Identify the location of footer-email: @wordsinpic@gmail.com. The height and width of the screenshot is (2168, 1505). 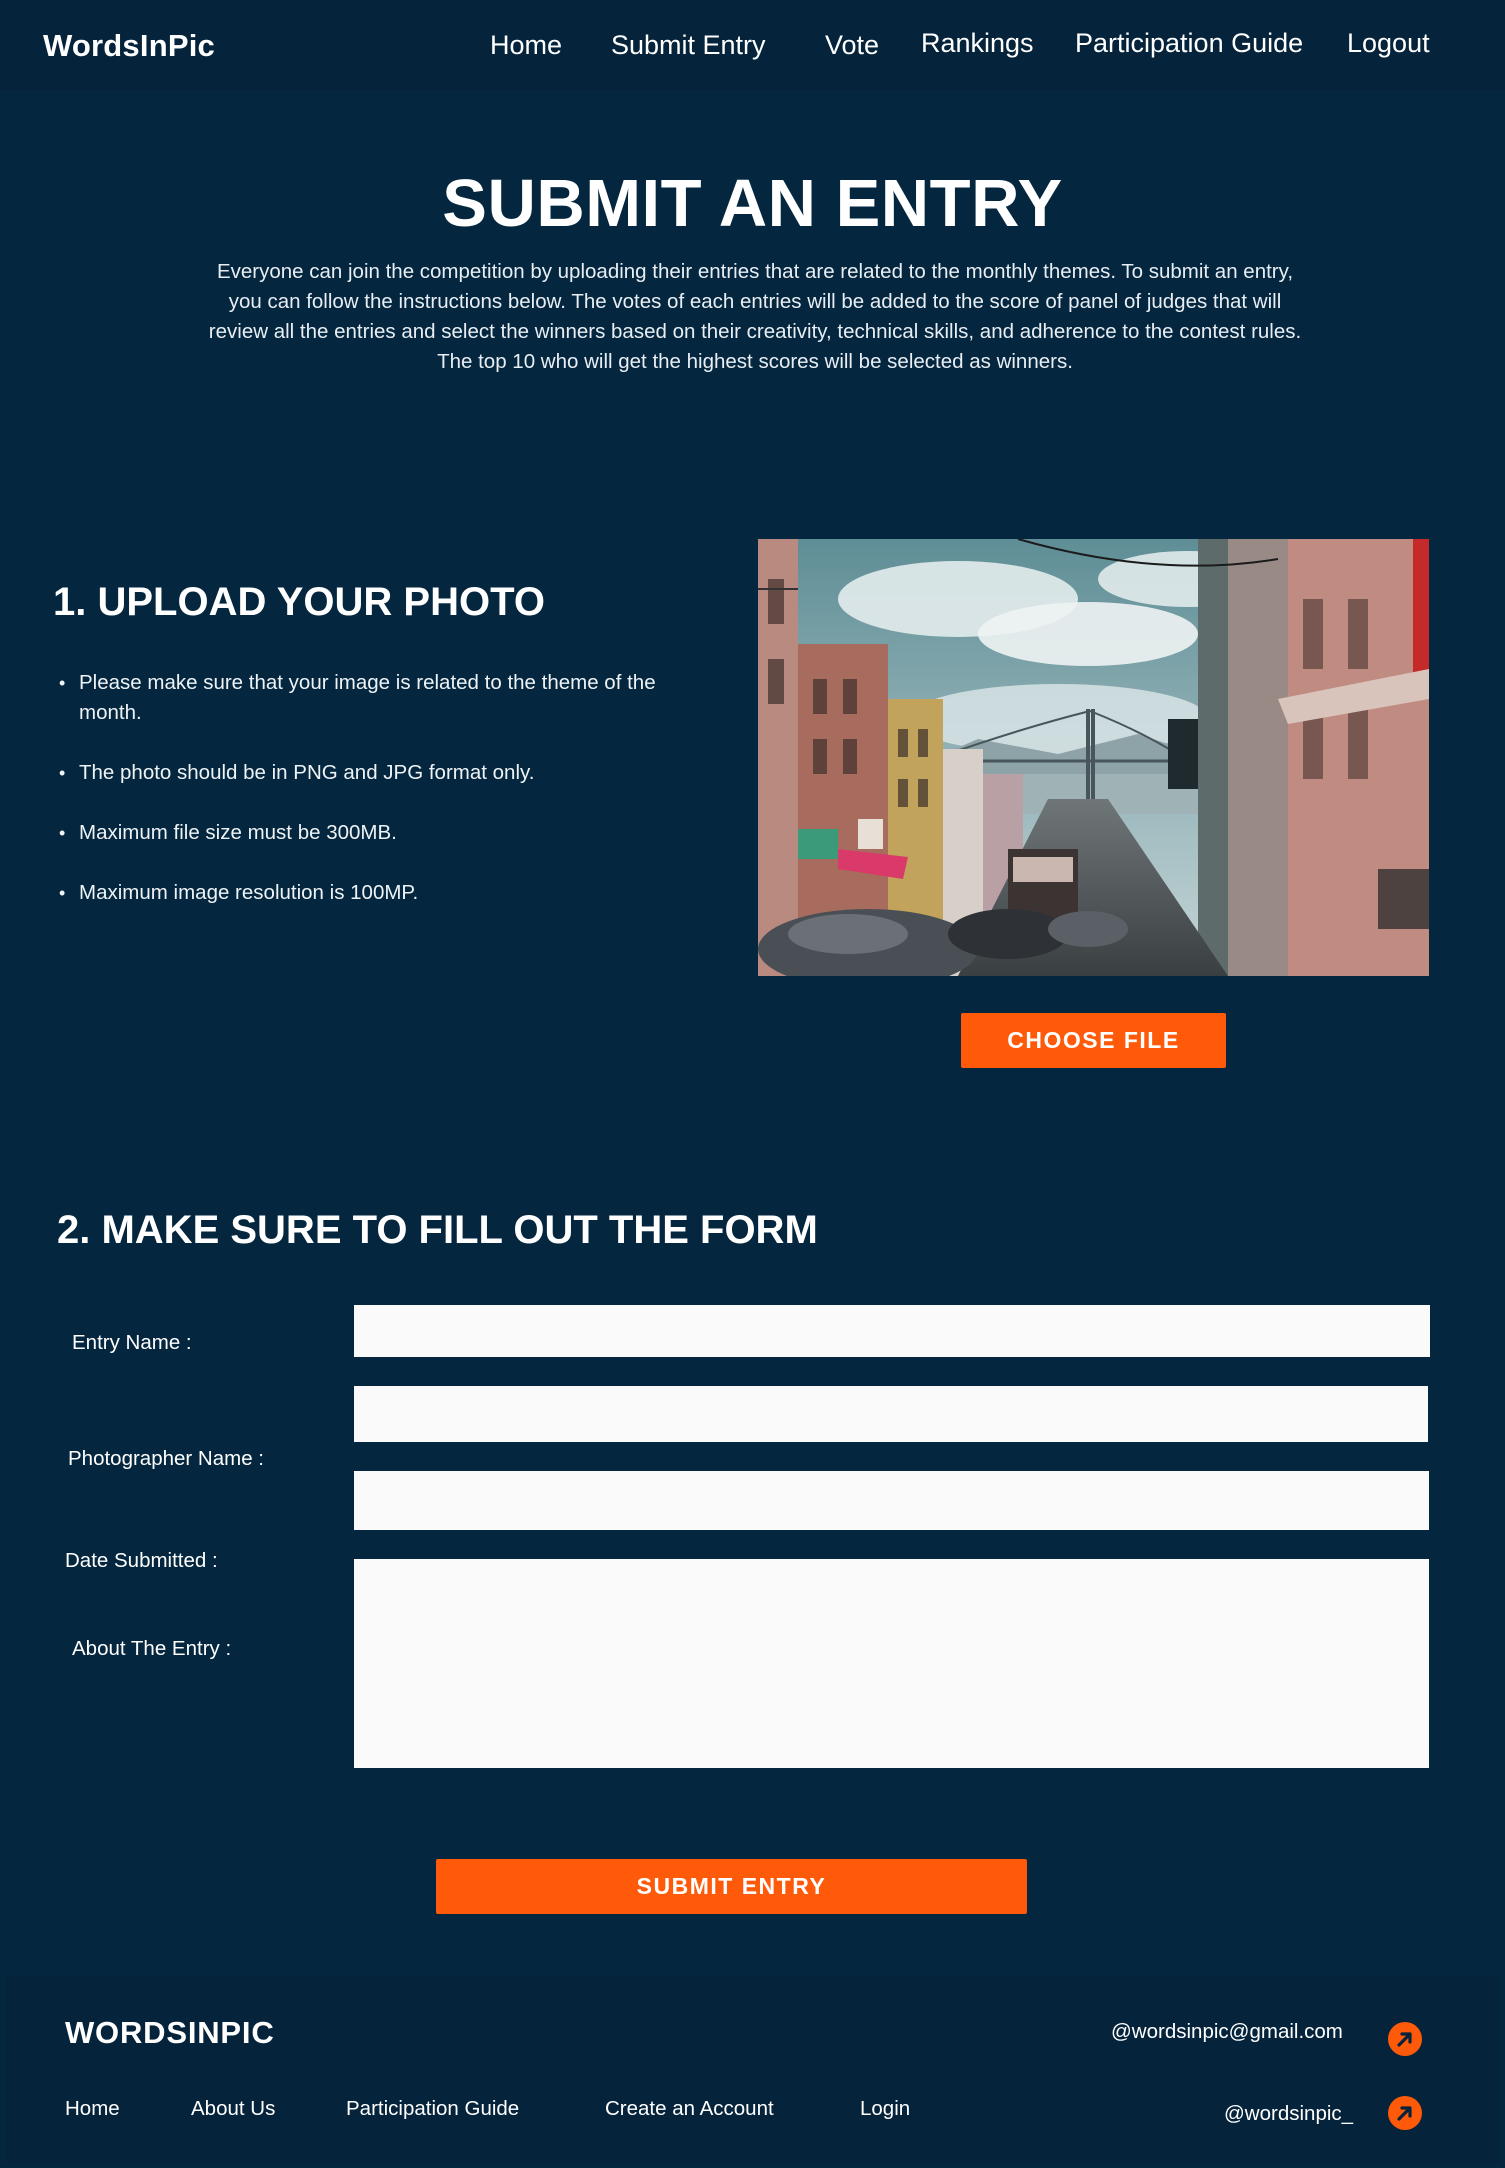
(1227, 2032).